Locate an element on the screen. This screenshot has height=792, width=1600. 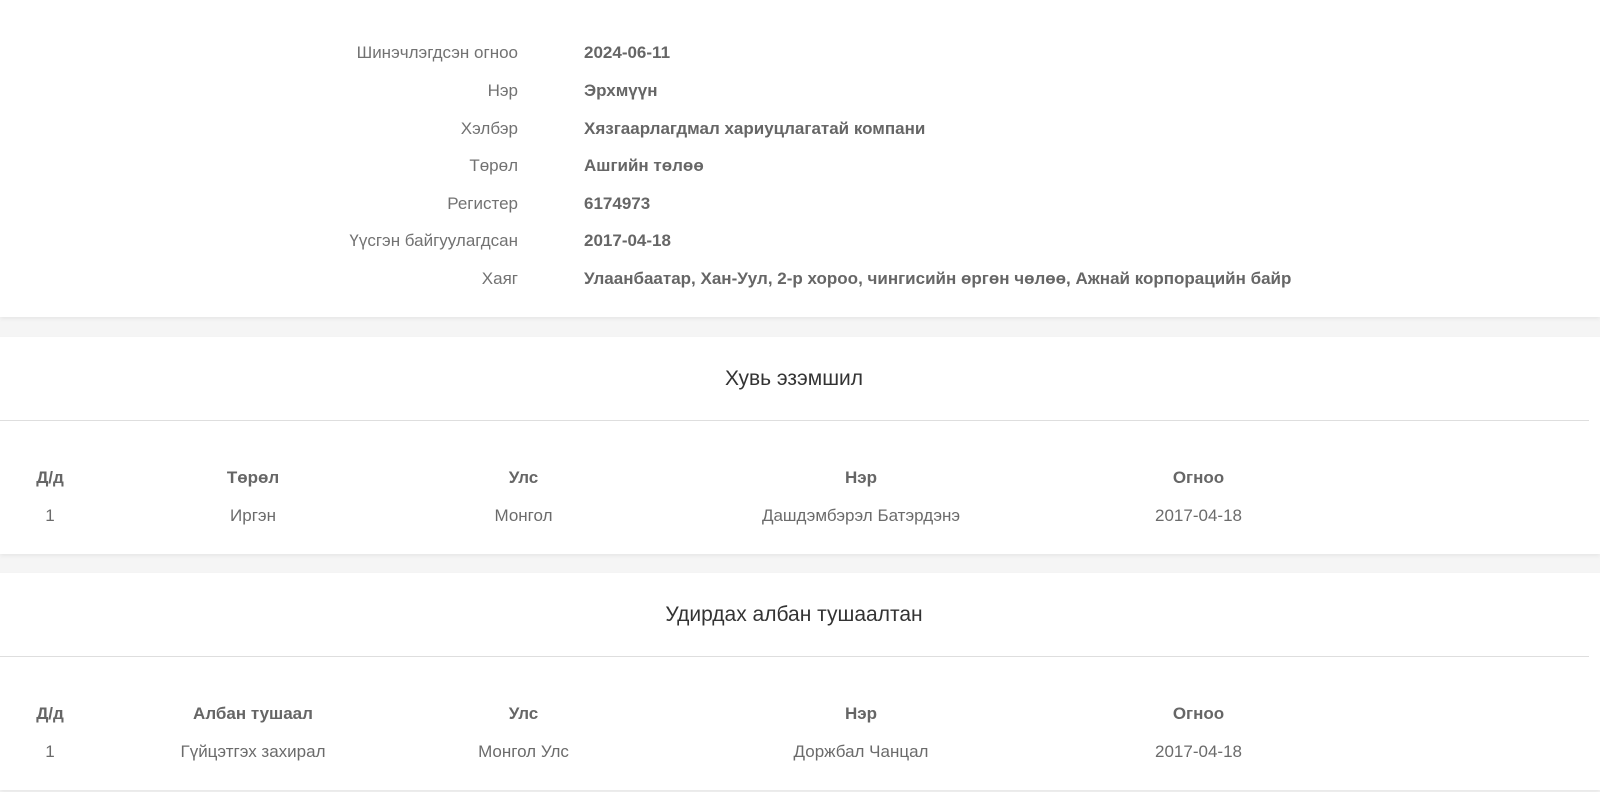
officials-cell-index: 1 is located at coordinates (50, 751).